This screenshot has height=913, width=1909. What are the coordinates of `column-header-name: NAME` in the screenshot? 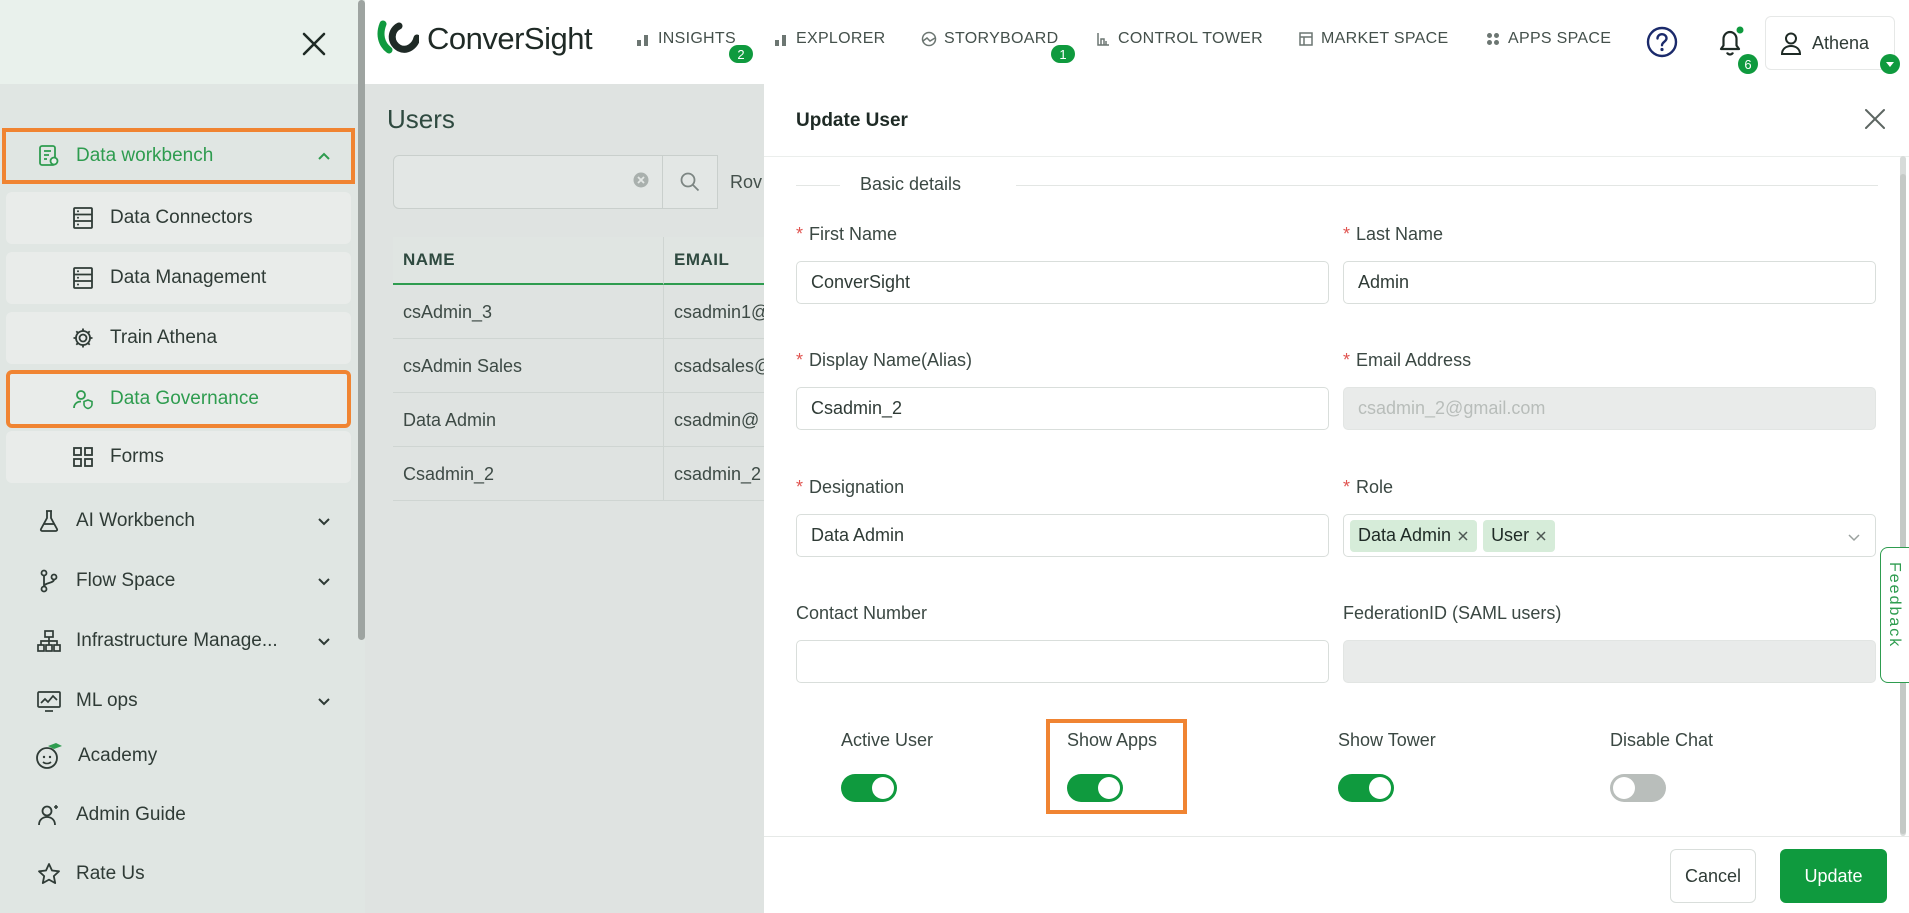 It's located at (528, 261).